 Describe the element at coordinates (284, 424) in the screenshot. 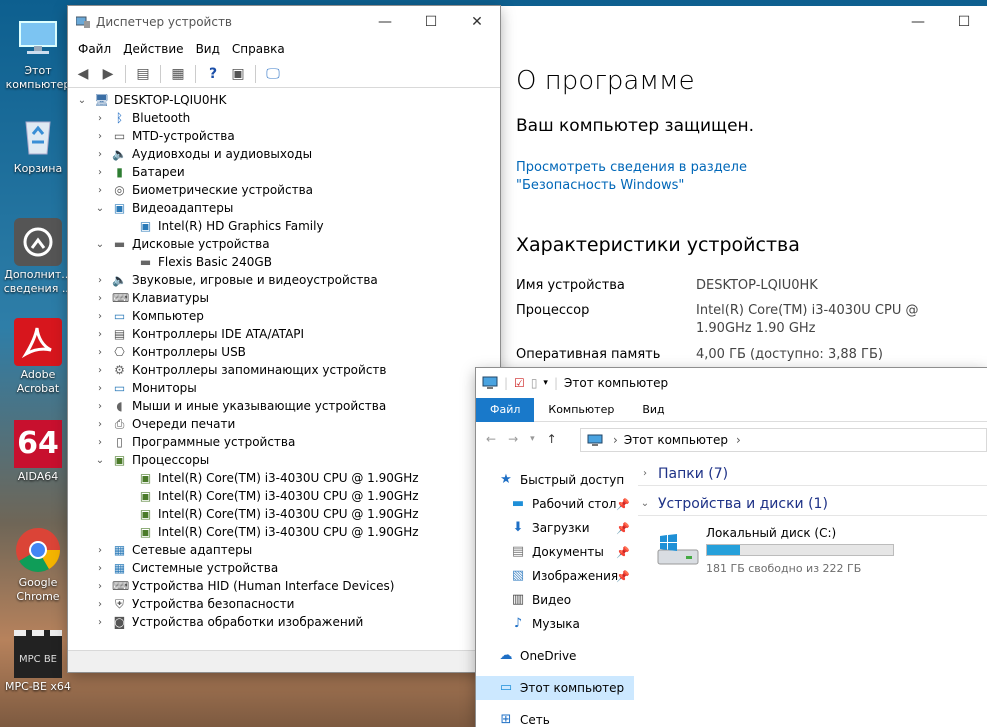

I see `tree-category: › ⎙ Очереди печати` at that location.